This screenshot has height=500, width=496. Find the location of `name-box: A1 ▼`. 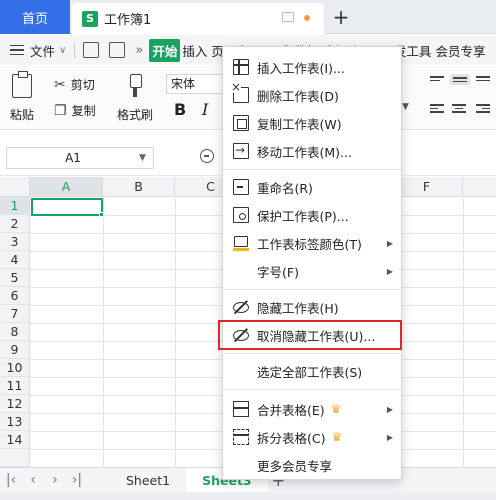

name-box: A1 ▼ is located at coordinates (80, 158).